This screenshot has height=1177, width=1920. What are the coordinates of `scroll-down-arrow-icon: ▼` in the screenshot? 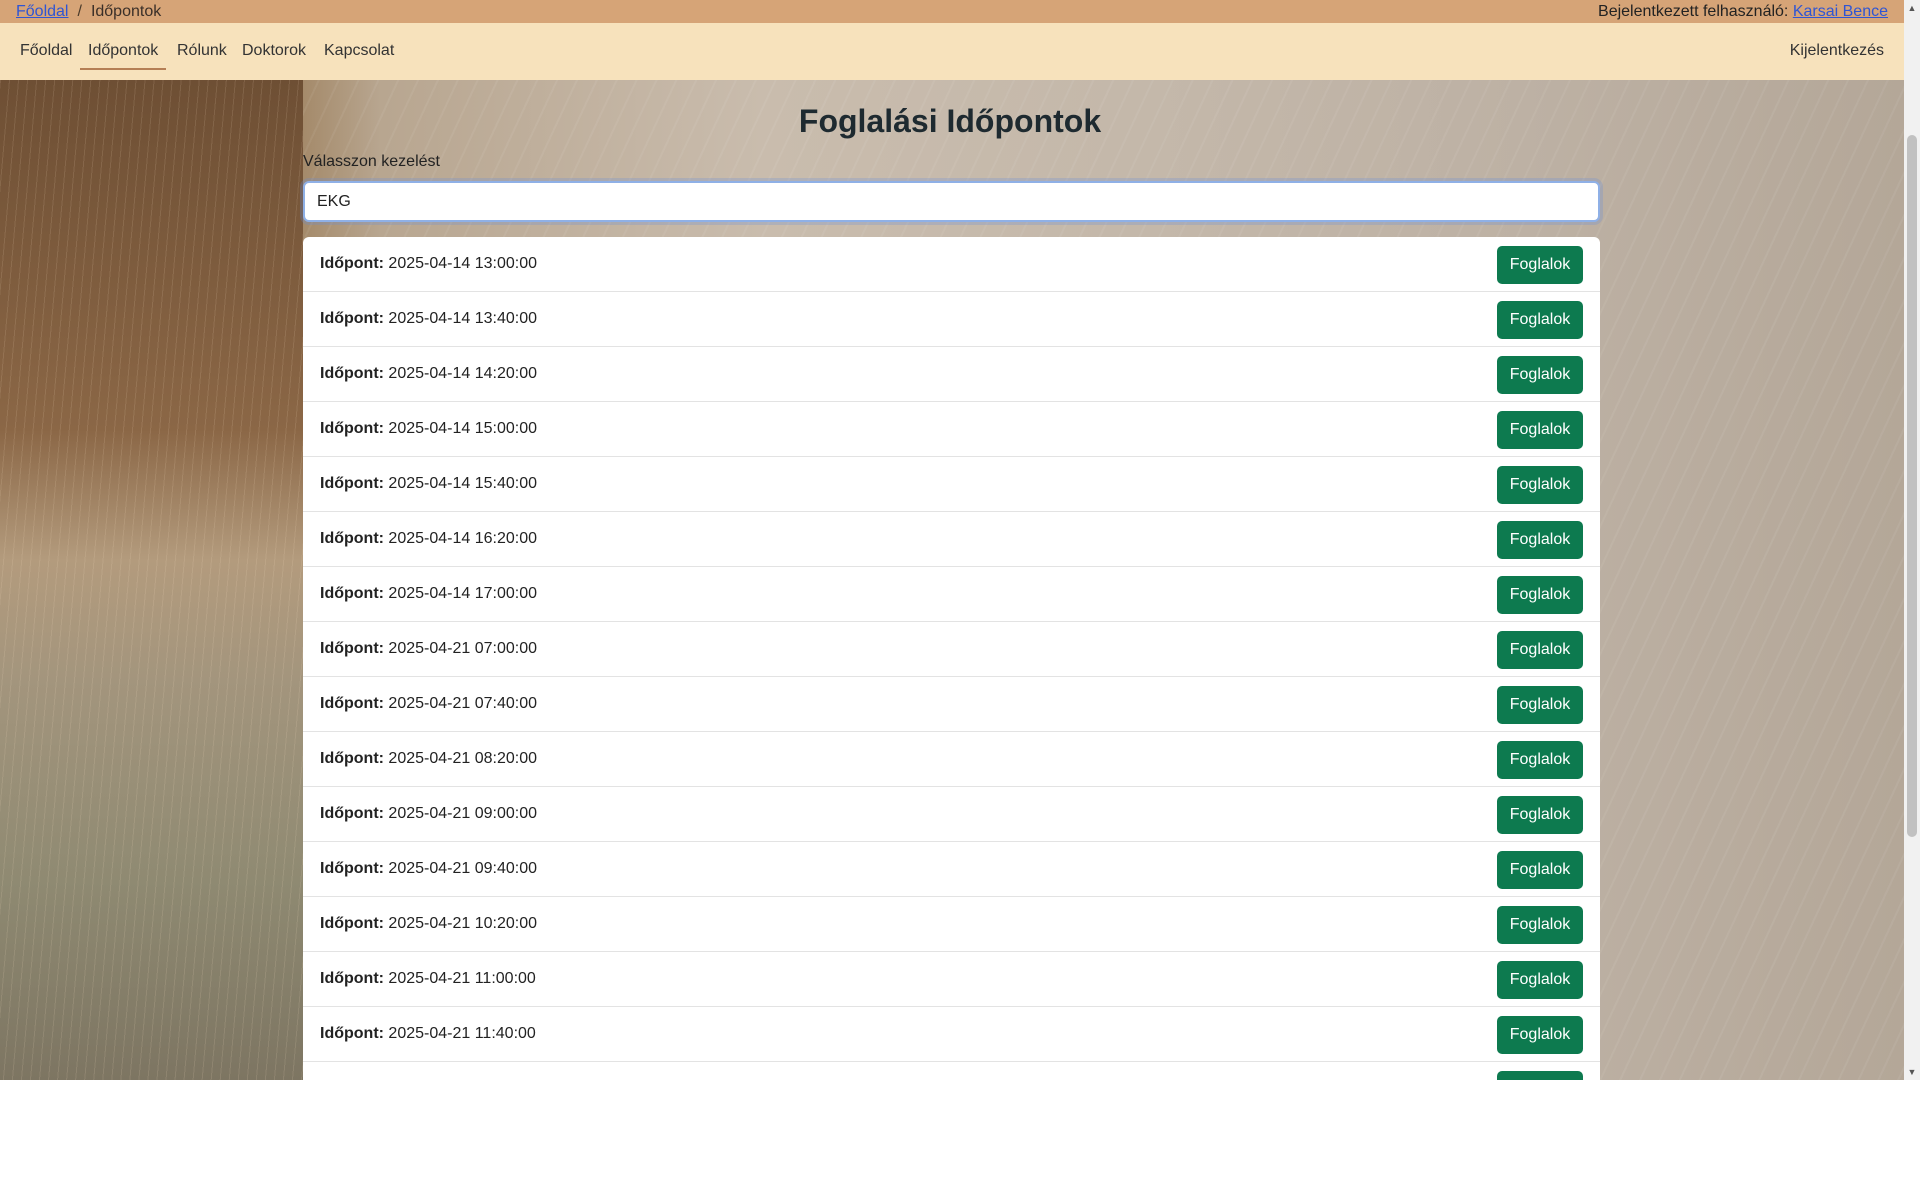 It's located at (1912, 1072).